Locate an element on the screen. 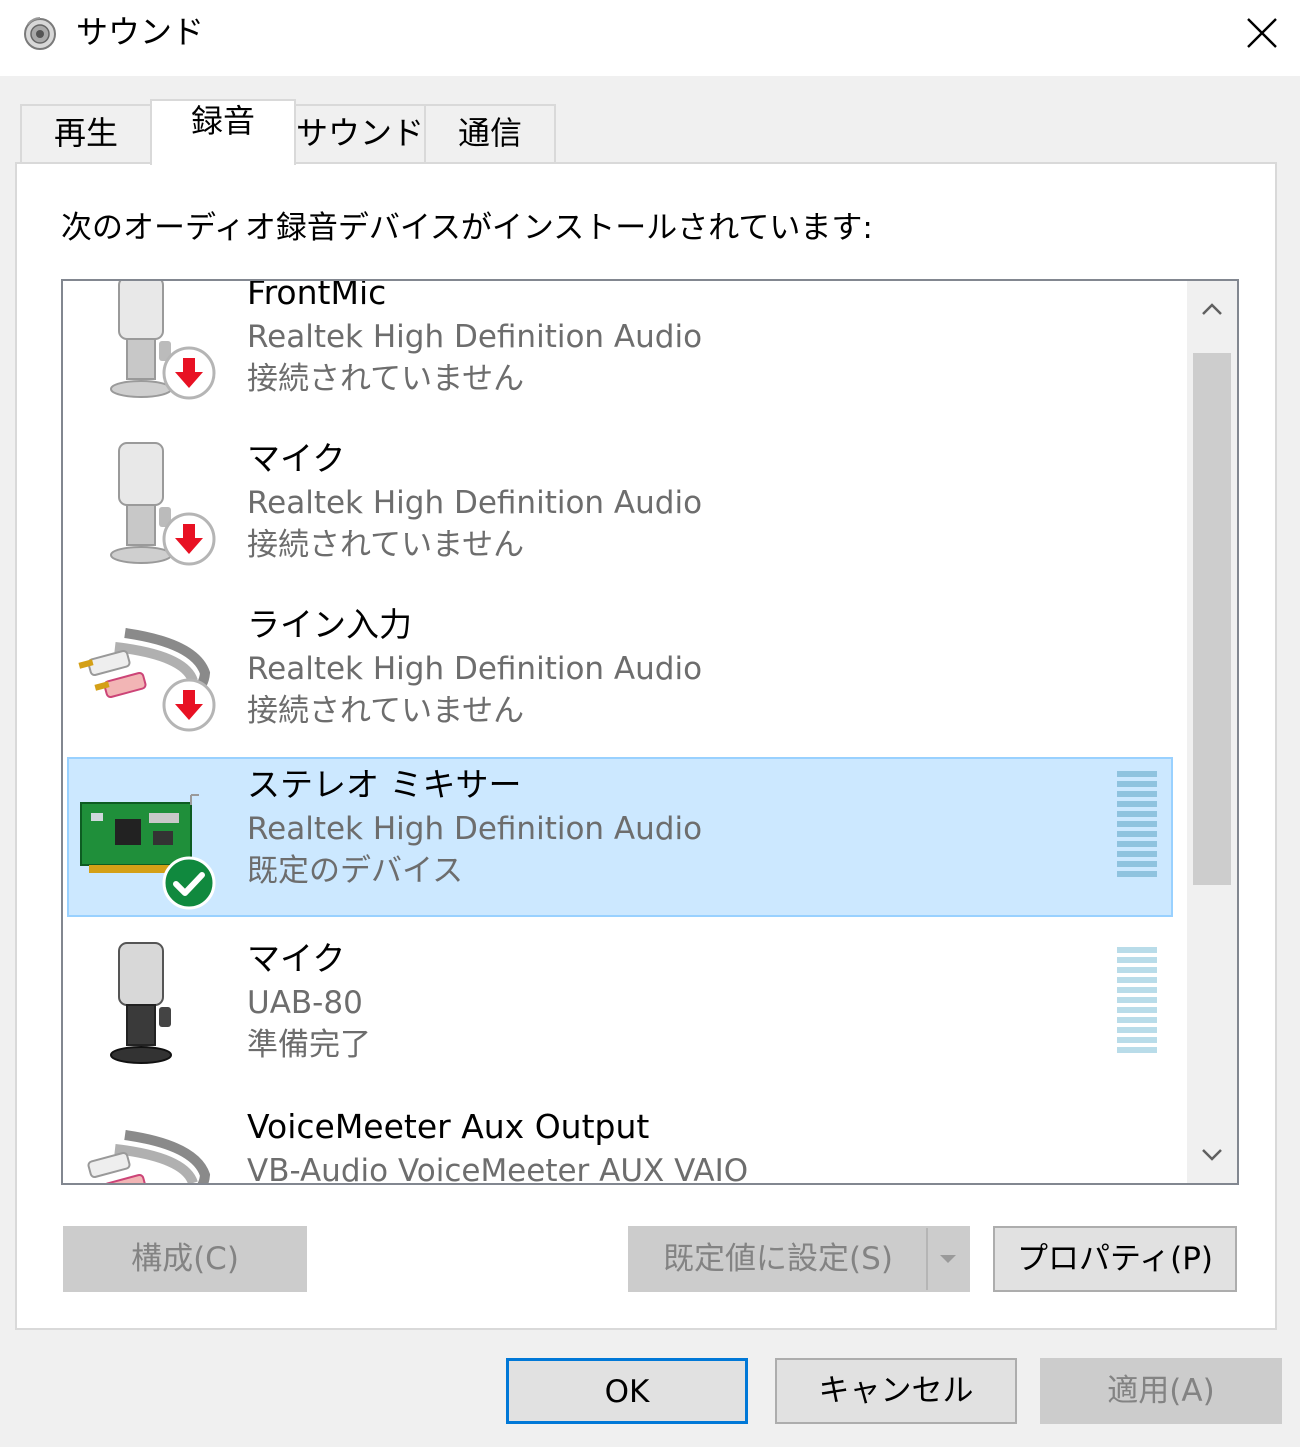  device-list-scrollbar is located at coordinates (1212, 732).